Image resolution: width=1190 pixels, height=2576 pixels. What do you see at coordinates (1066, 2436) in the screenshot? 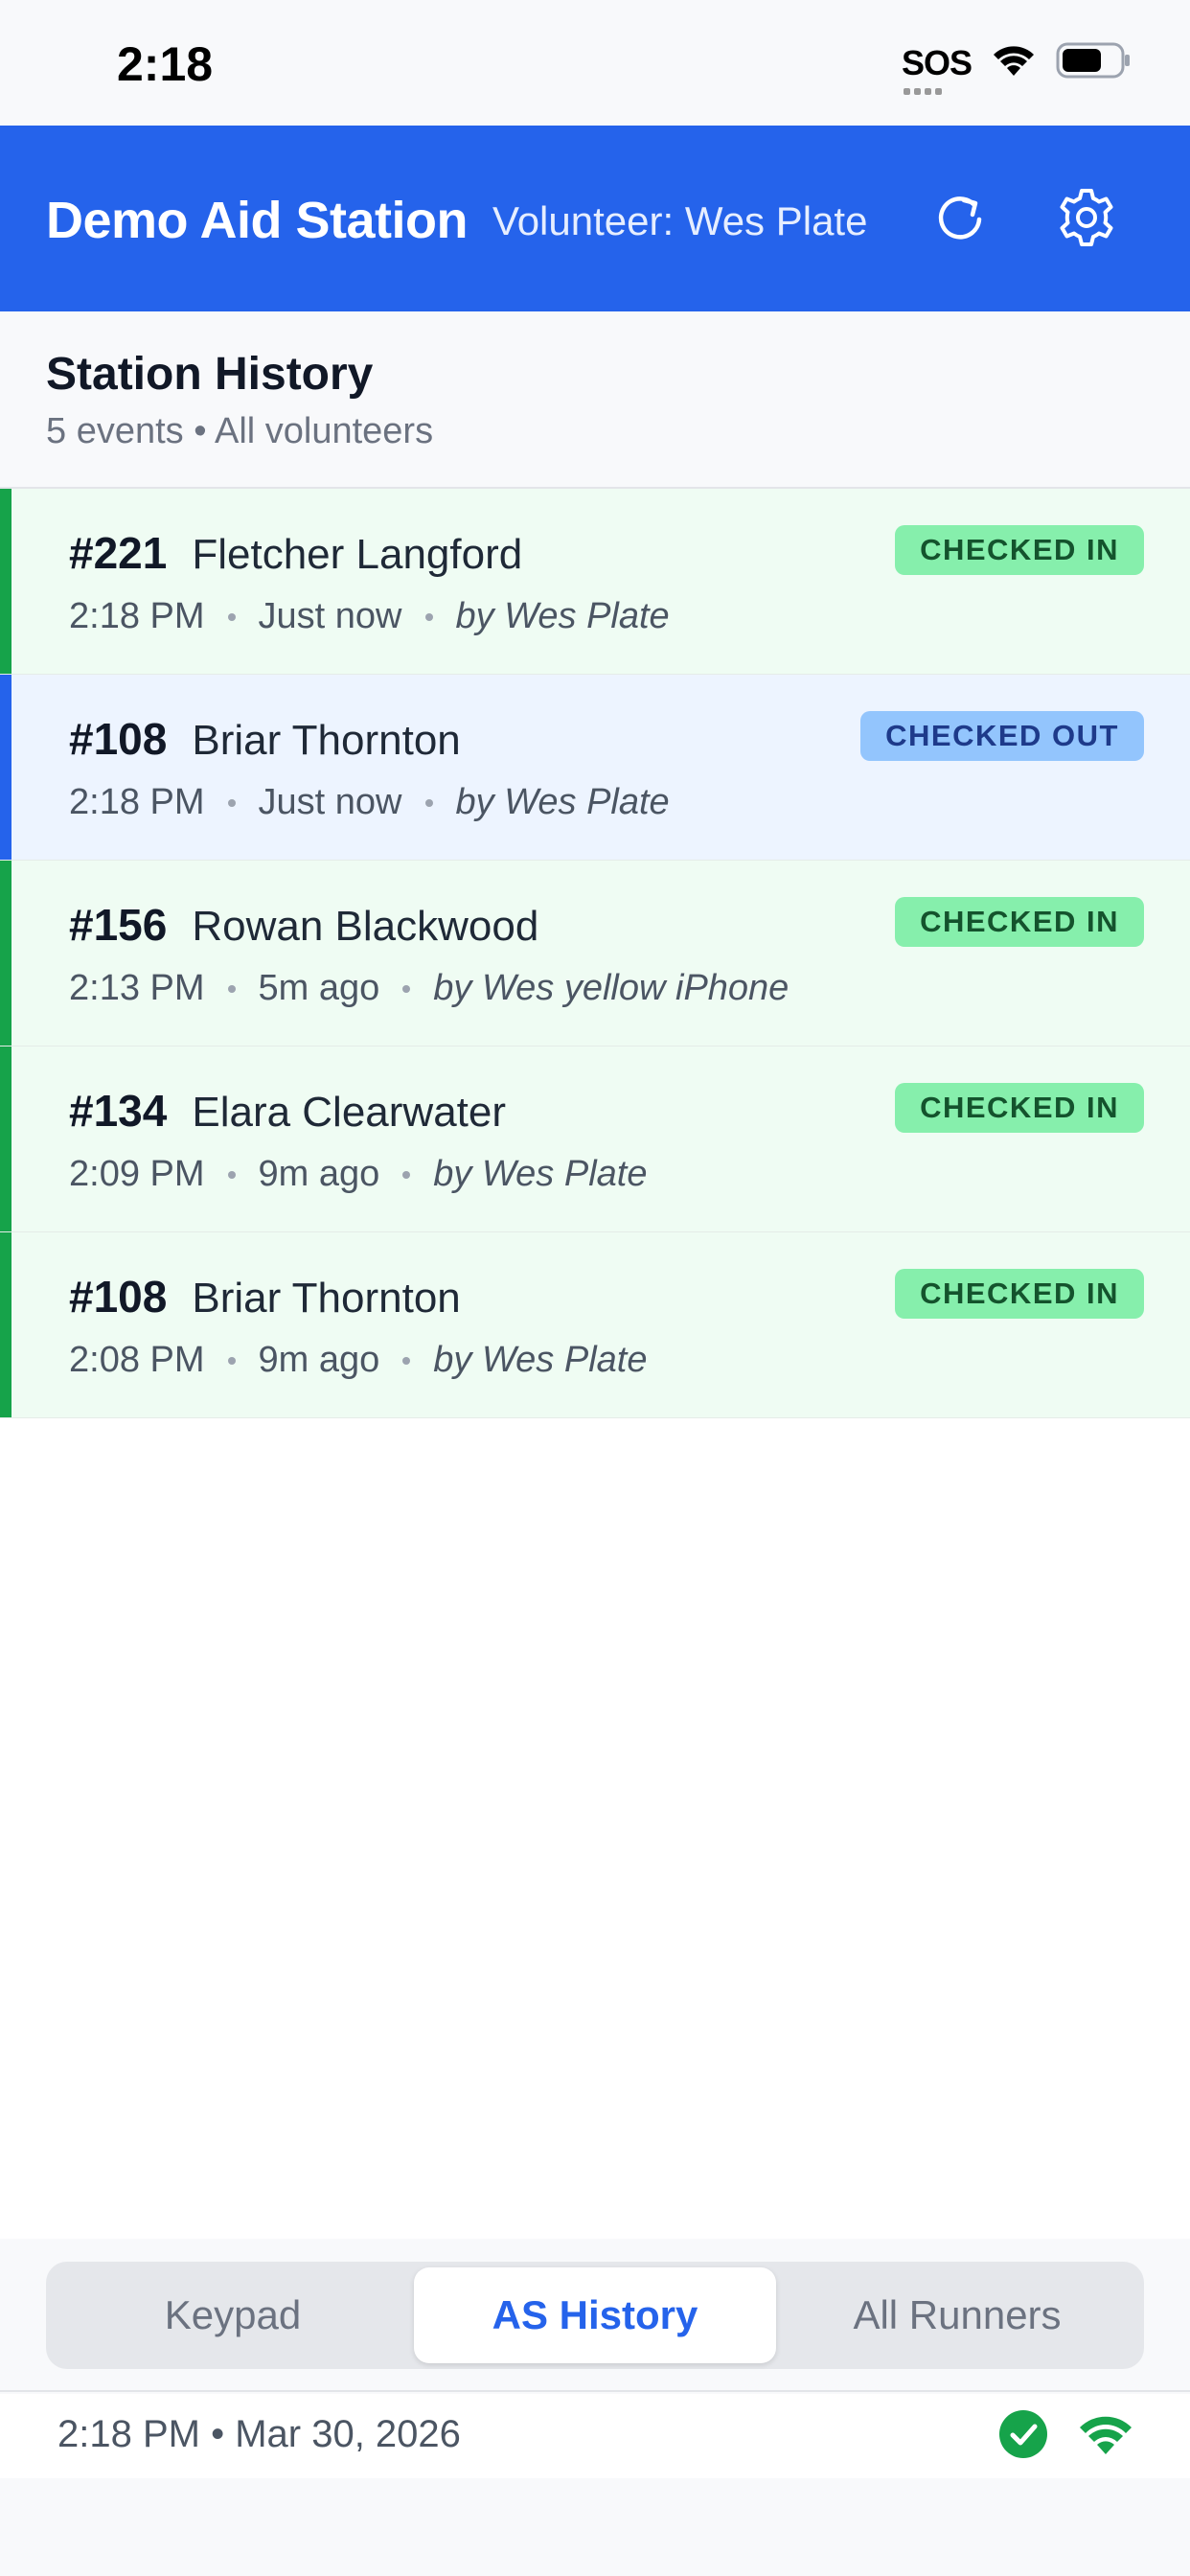
I see `footer-icons` at bounding box center [1066, 2436].